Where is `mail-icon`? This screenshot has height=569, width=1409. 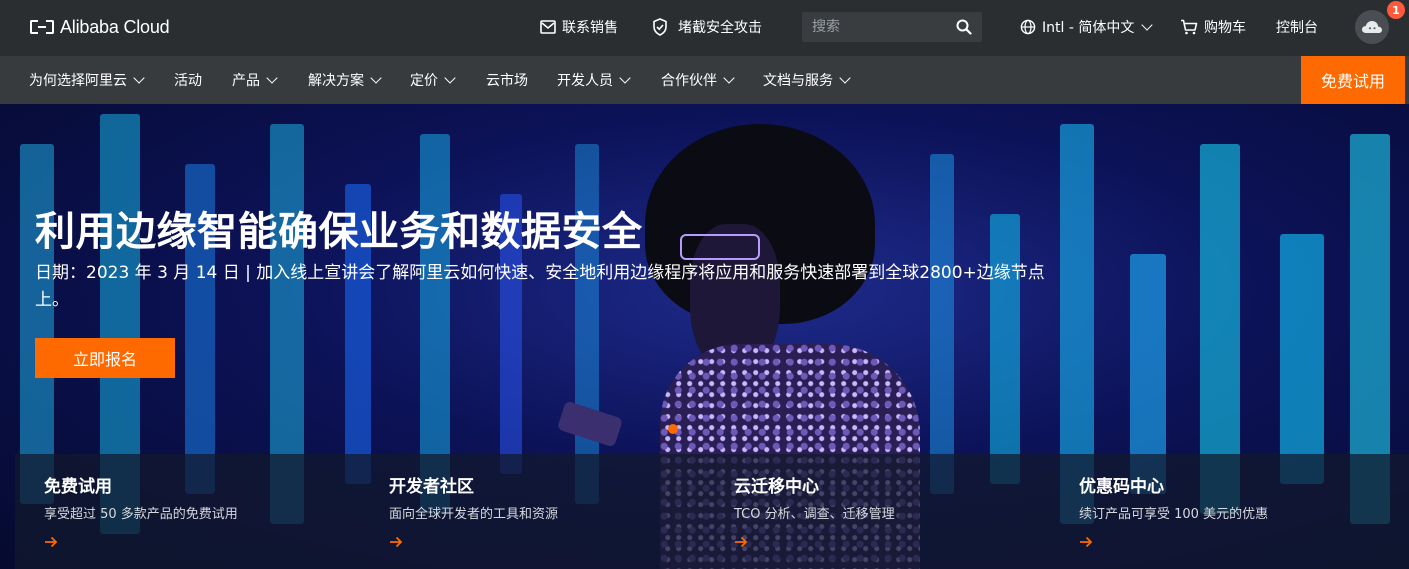 mail-icon is located at coordinates (548, 27).